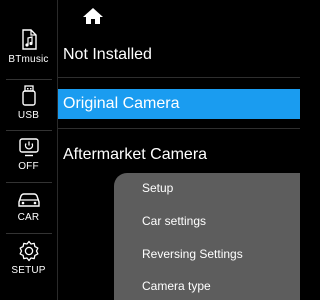  What do you see at coordinates (28, 115) in the screenshot?
I see `sidebar-item-label: USB` at bounding box center [28, 115].